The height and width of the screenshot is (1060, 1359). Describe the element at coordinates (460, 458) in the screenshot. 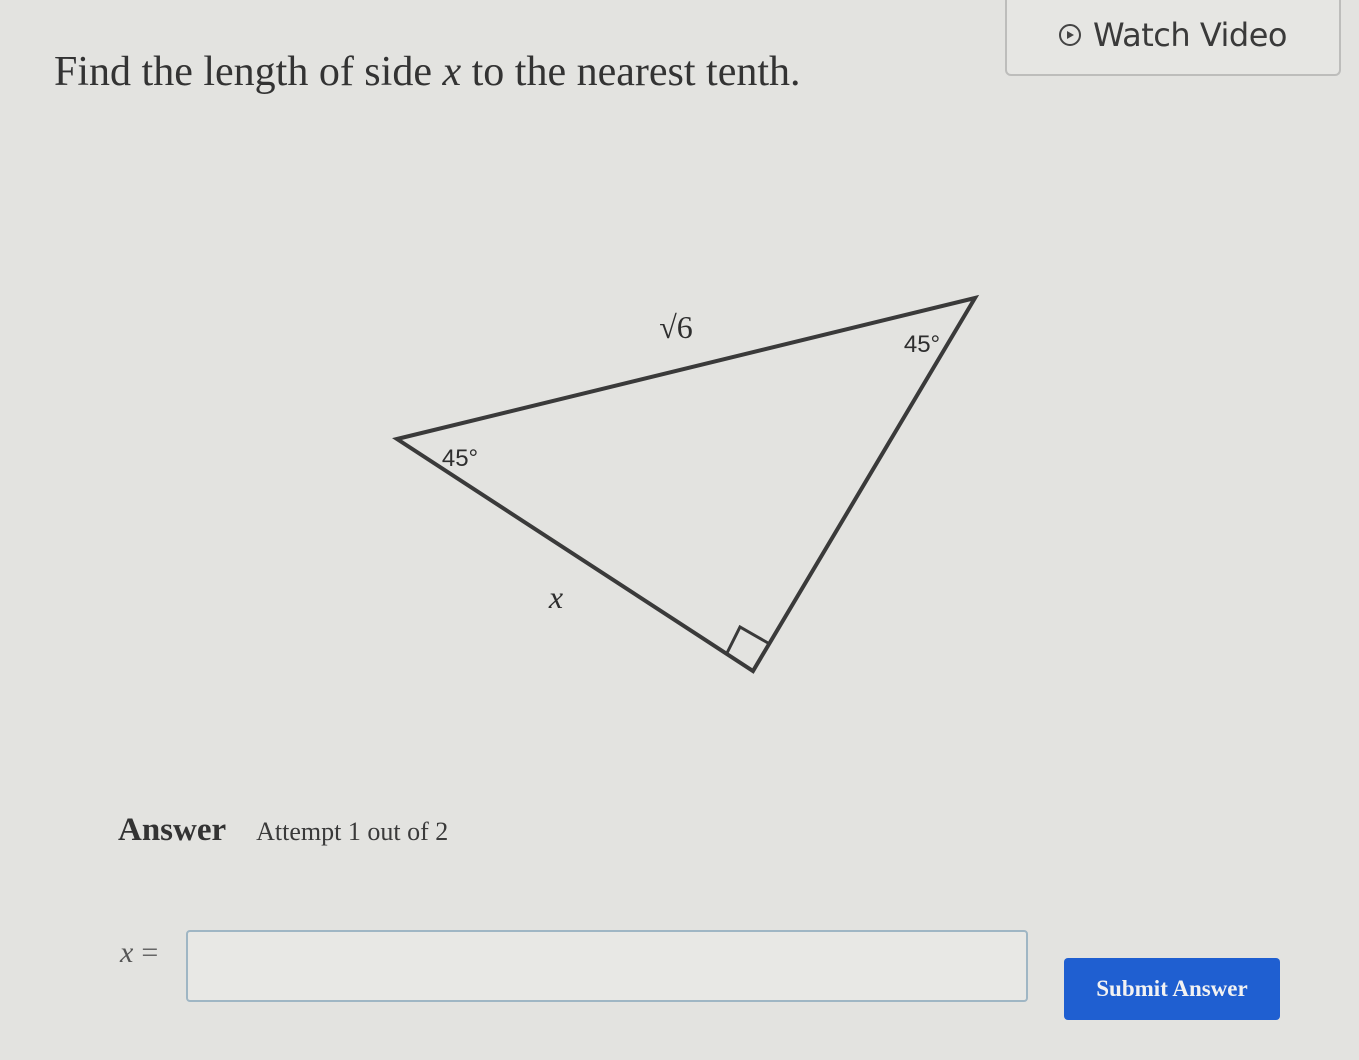

I see `angle-left-label: 45°` at that location.